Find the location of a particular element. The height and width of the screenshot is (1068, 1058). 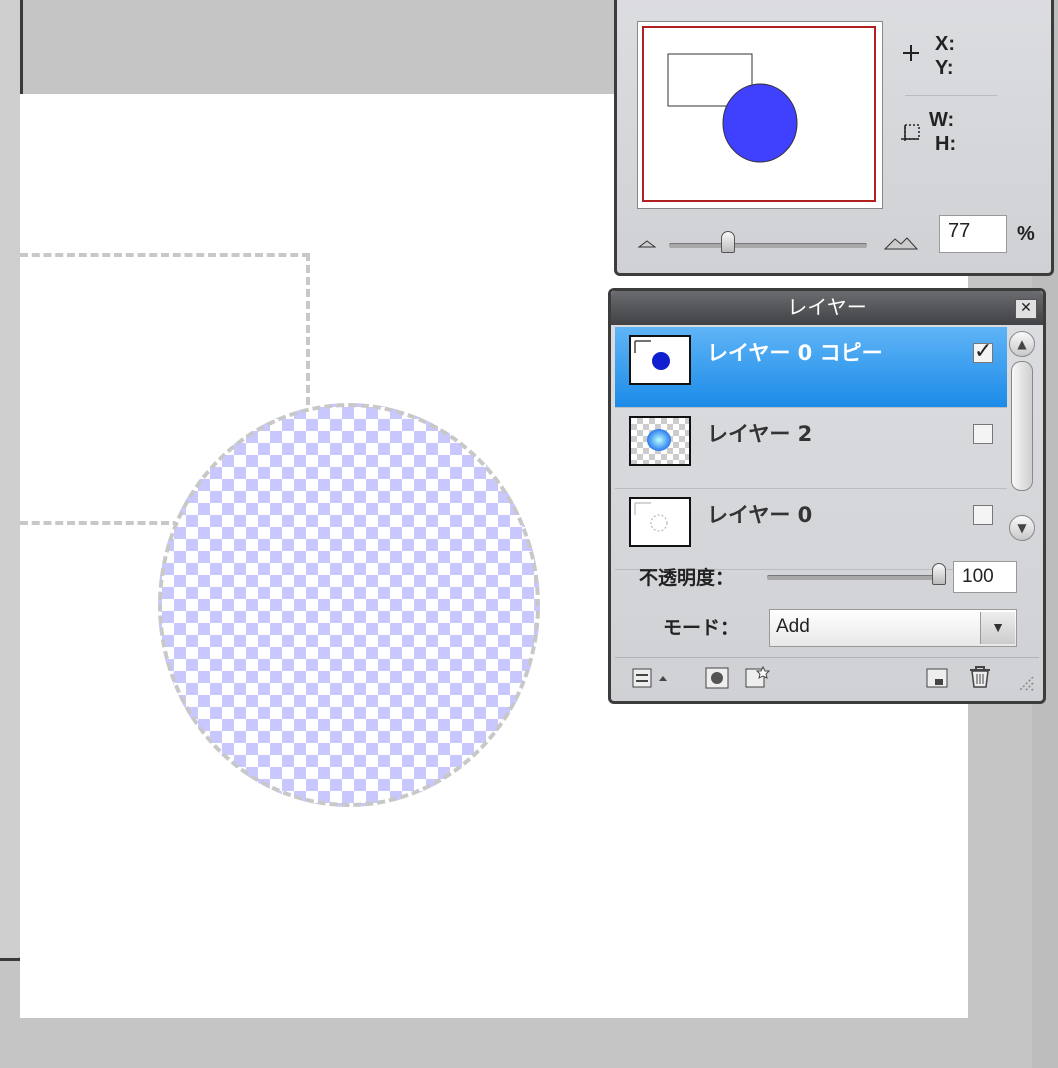

layer-mask-icon is located at coordinates (717, 678).